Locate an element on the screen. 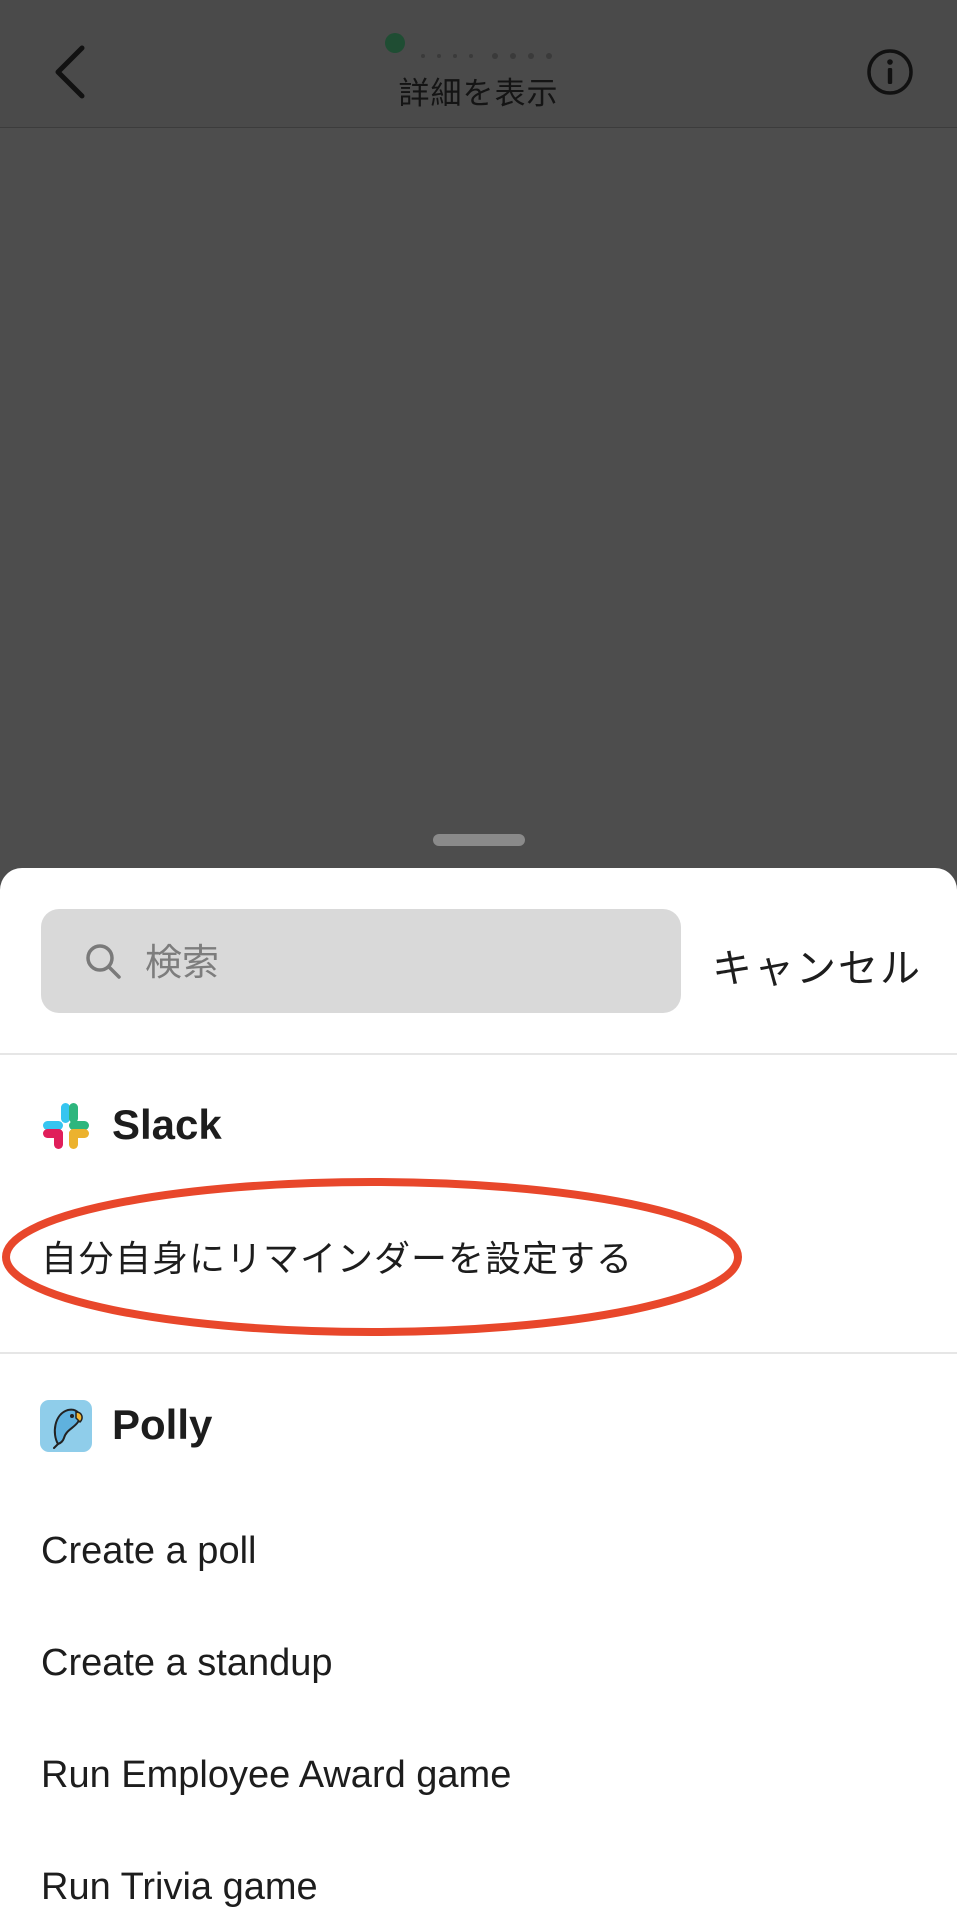  sheet-drag-handle is located at coordinates (479, 840).